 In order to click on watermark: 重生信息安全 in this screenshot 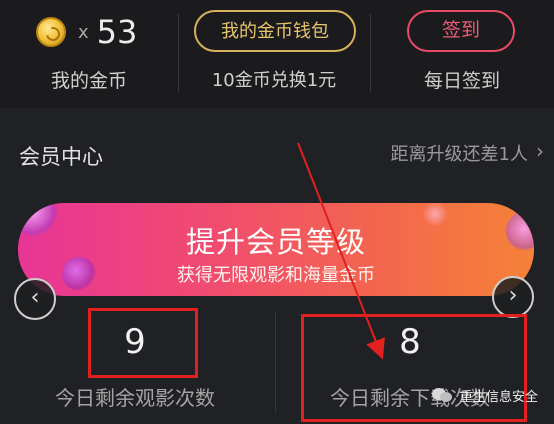, I will do `click(485, 395)`.